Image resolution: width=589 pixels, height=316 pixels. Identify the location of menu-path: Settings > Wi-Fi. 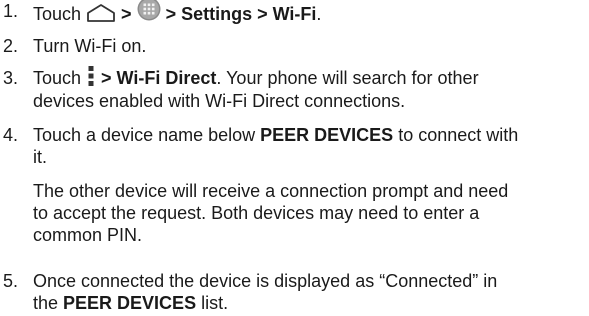
(249, 14).